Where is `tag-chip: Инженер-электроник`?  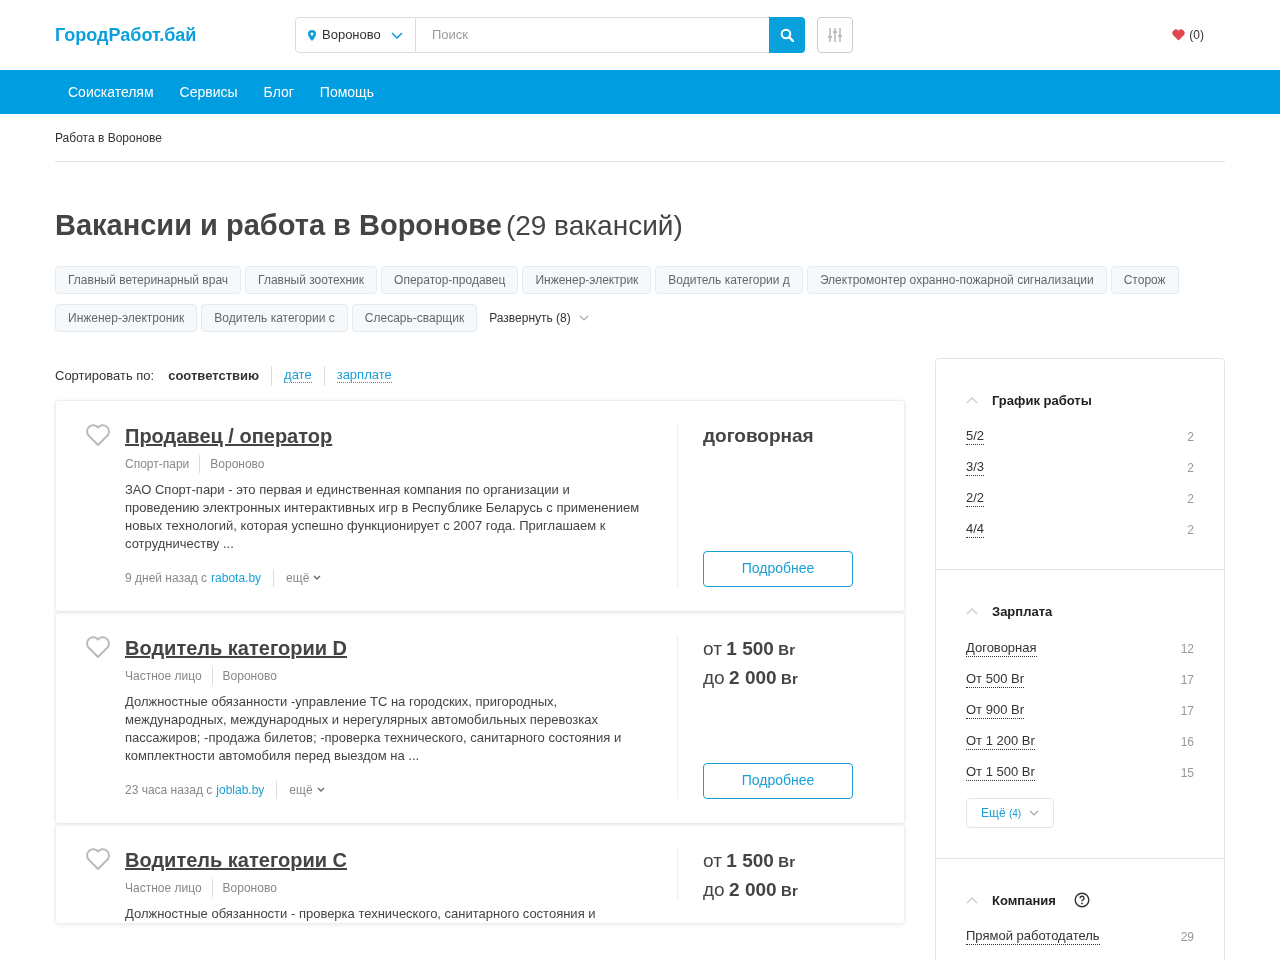
tag-chip: Инженер-электроник is located at coordinates (126, 317).